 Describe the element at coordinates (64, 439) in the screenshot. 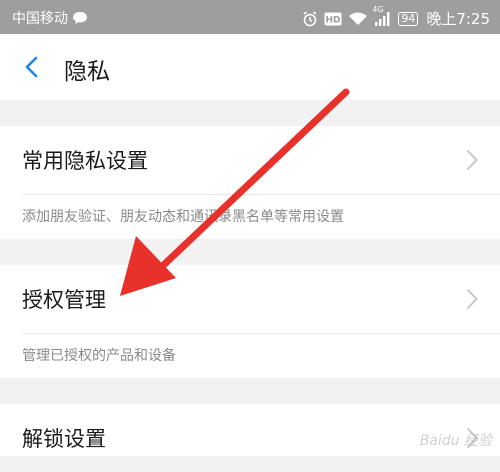

I see `unlock-settings-label: 解锁设置` at that location.